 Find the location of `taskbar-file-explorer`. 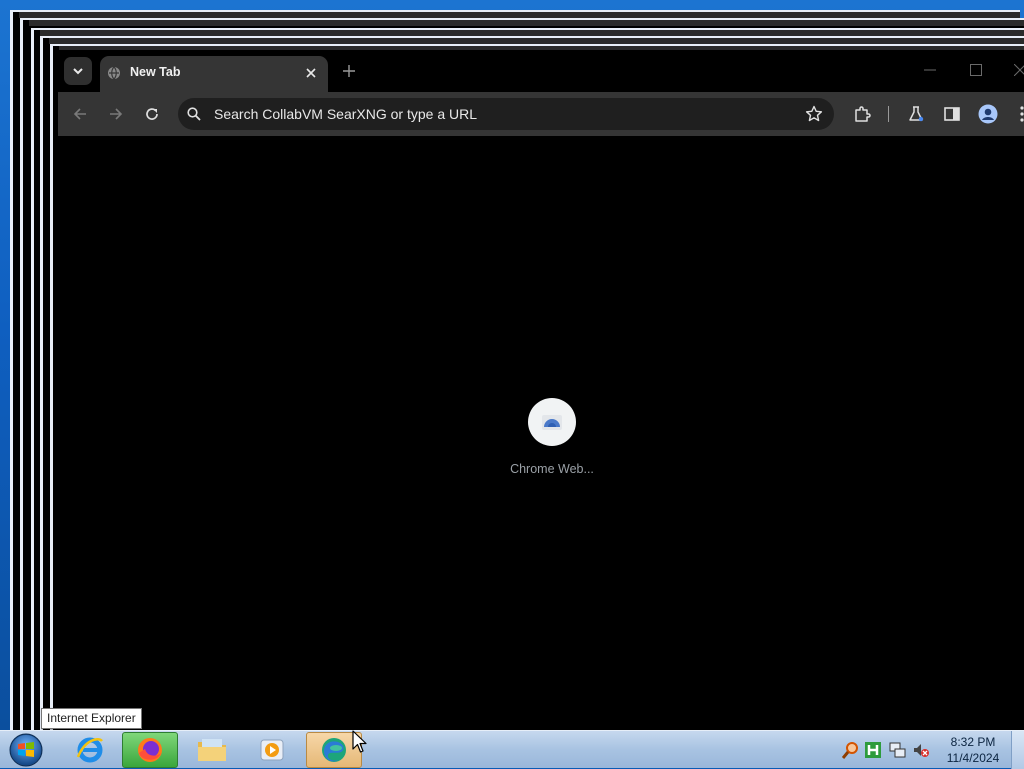

taskbar-file-explorer is located at coordinates (212, 750).